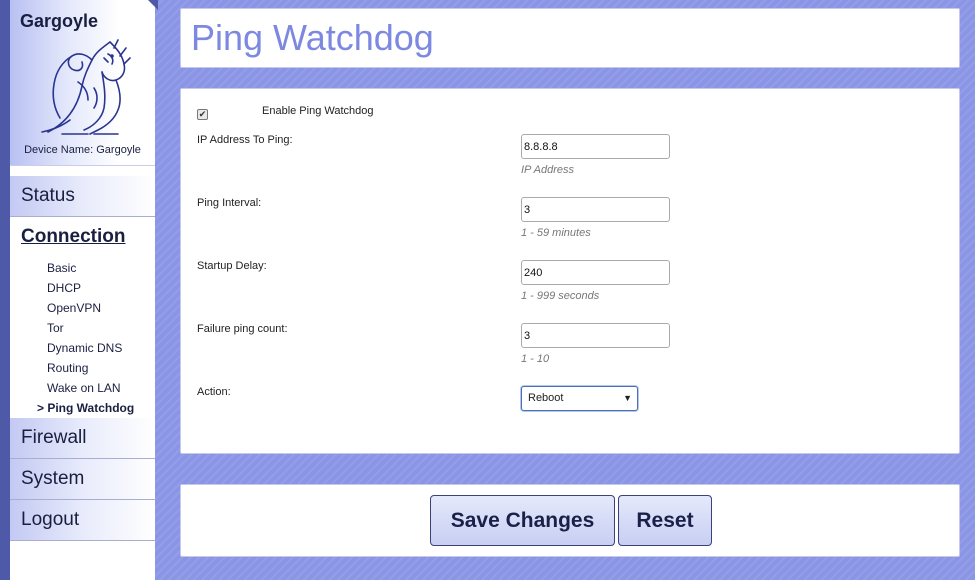 The width and height of the screenshot is (975, 580). Describe the element at coordinates (82, 438) in the screenshot. I see `nav-firewall: Firewall` at that location.